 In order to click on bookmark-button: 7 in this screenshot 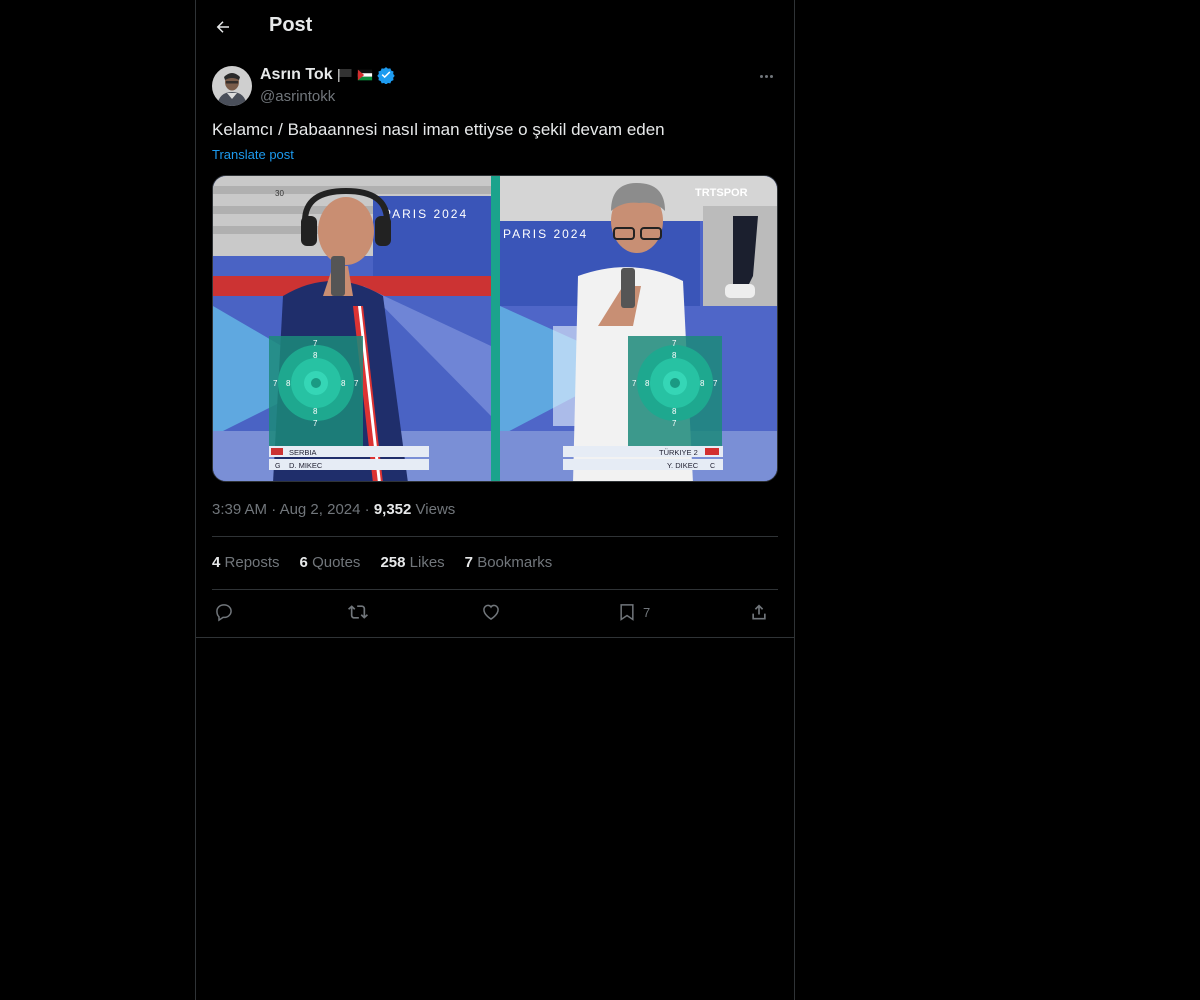, I will do `click(633, 612)`.